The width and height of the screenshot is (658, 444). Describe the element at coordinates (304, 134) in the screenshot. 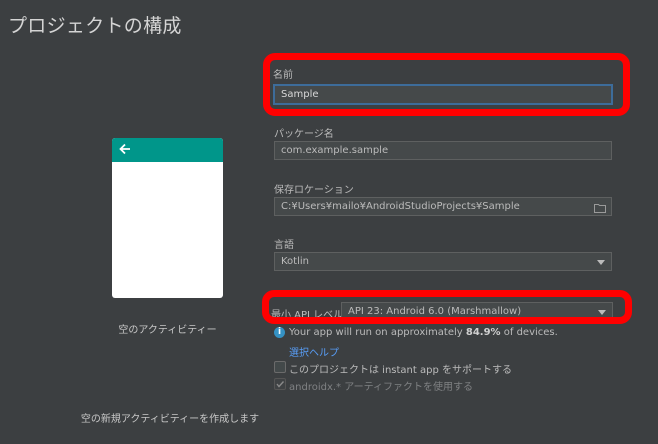

I see `package-label: パッケージ名` at that location.